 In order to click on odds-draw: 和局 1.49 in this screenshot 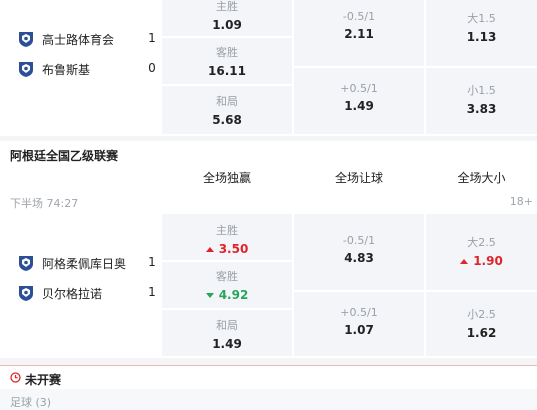, I will do `click(227, 333)`.